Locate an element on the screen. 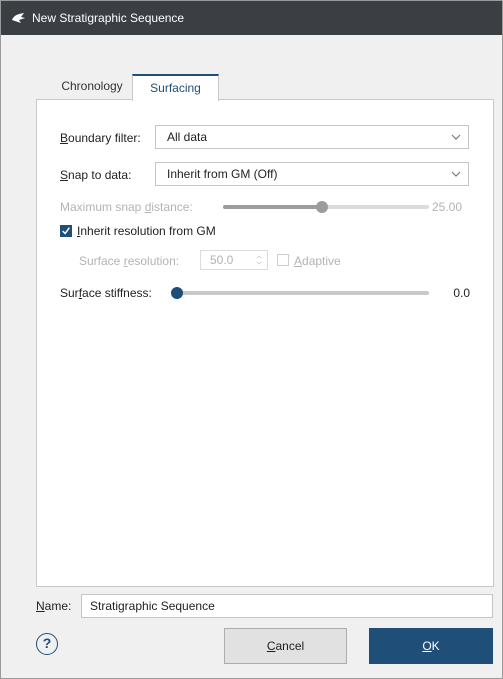 The image size is (503, 679). surface-resolution-spinbox: 50.0 is located at coordinates (234, 260).